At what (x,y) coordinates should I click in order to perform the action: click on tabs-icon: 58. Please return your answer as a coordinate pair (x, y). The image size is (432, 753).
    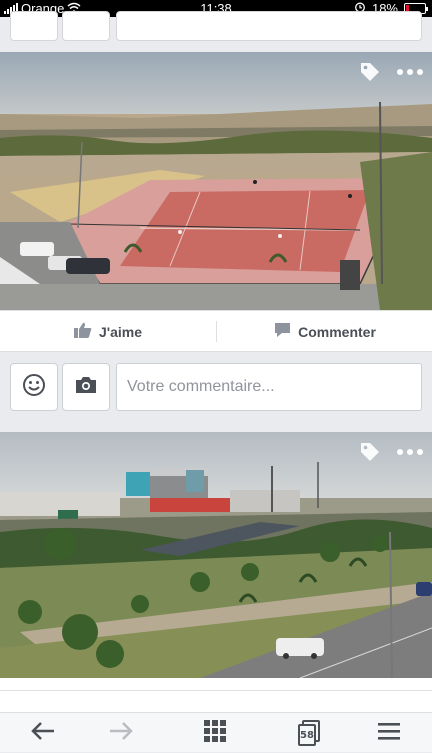
    Looking at the image, I should click on (309, 733).